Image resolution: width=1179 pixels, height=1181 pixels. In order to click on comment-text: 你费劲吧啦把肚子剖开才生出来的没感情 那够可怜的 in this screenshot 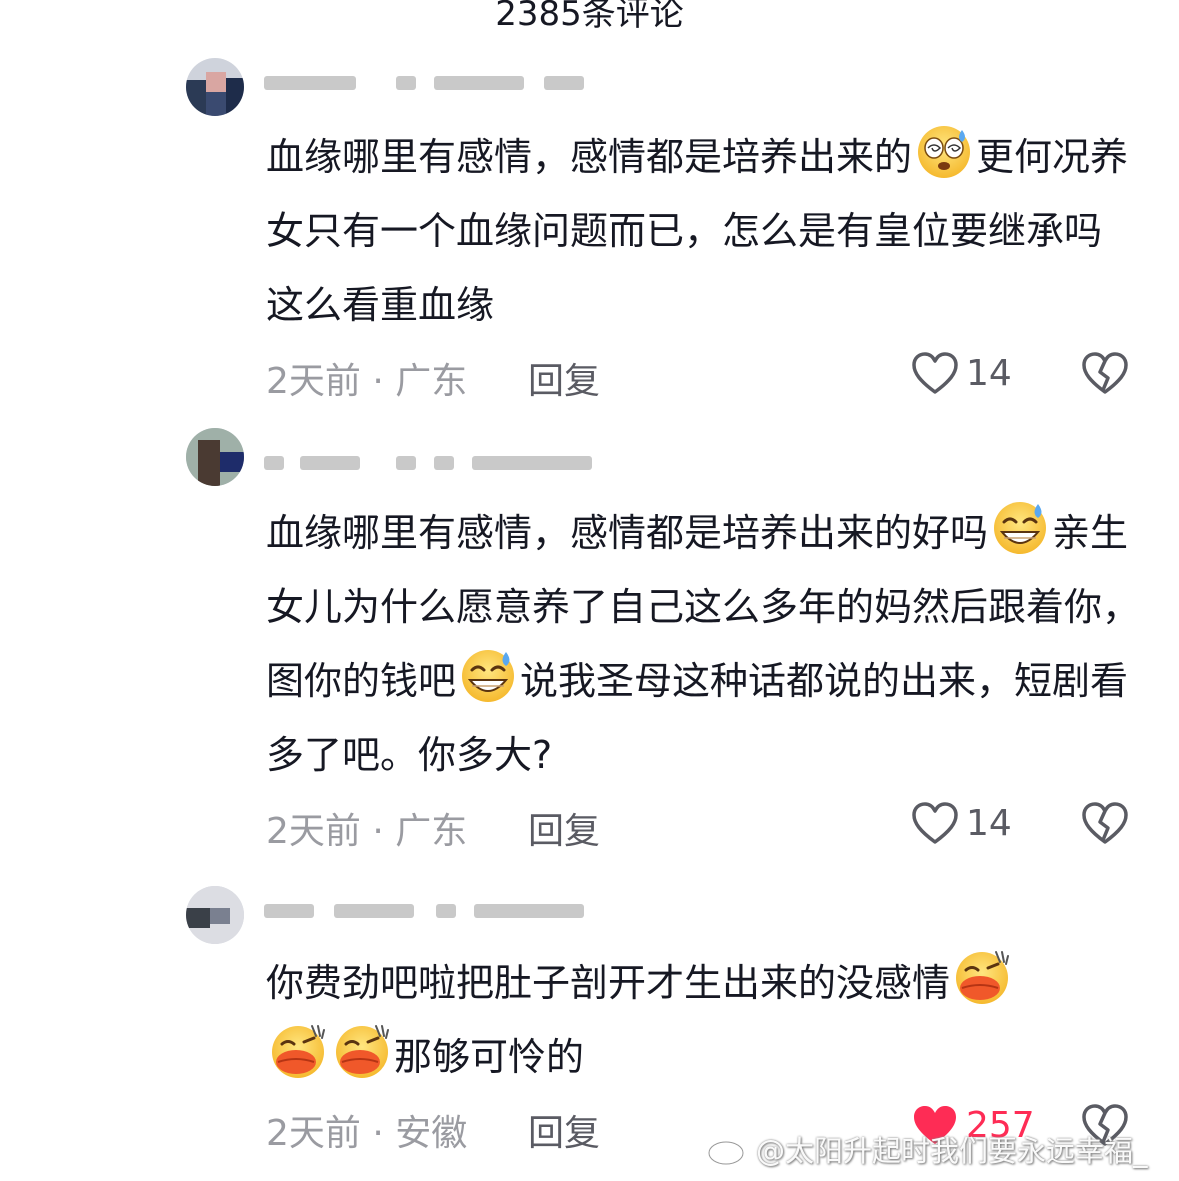, I will do `click(706, 1020)`.